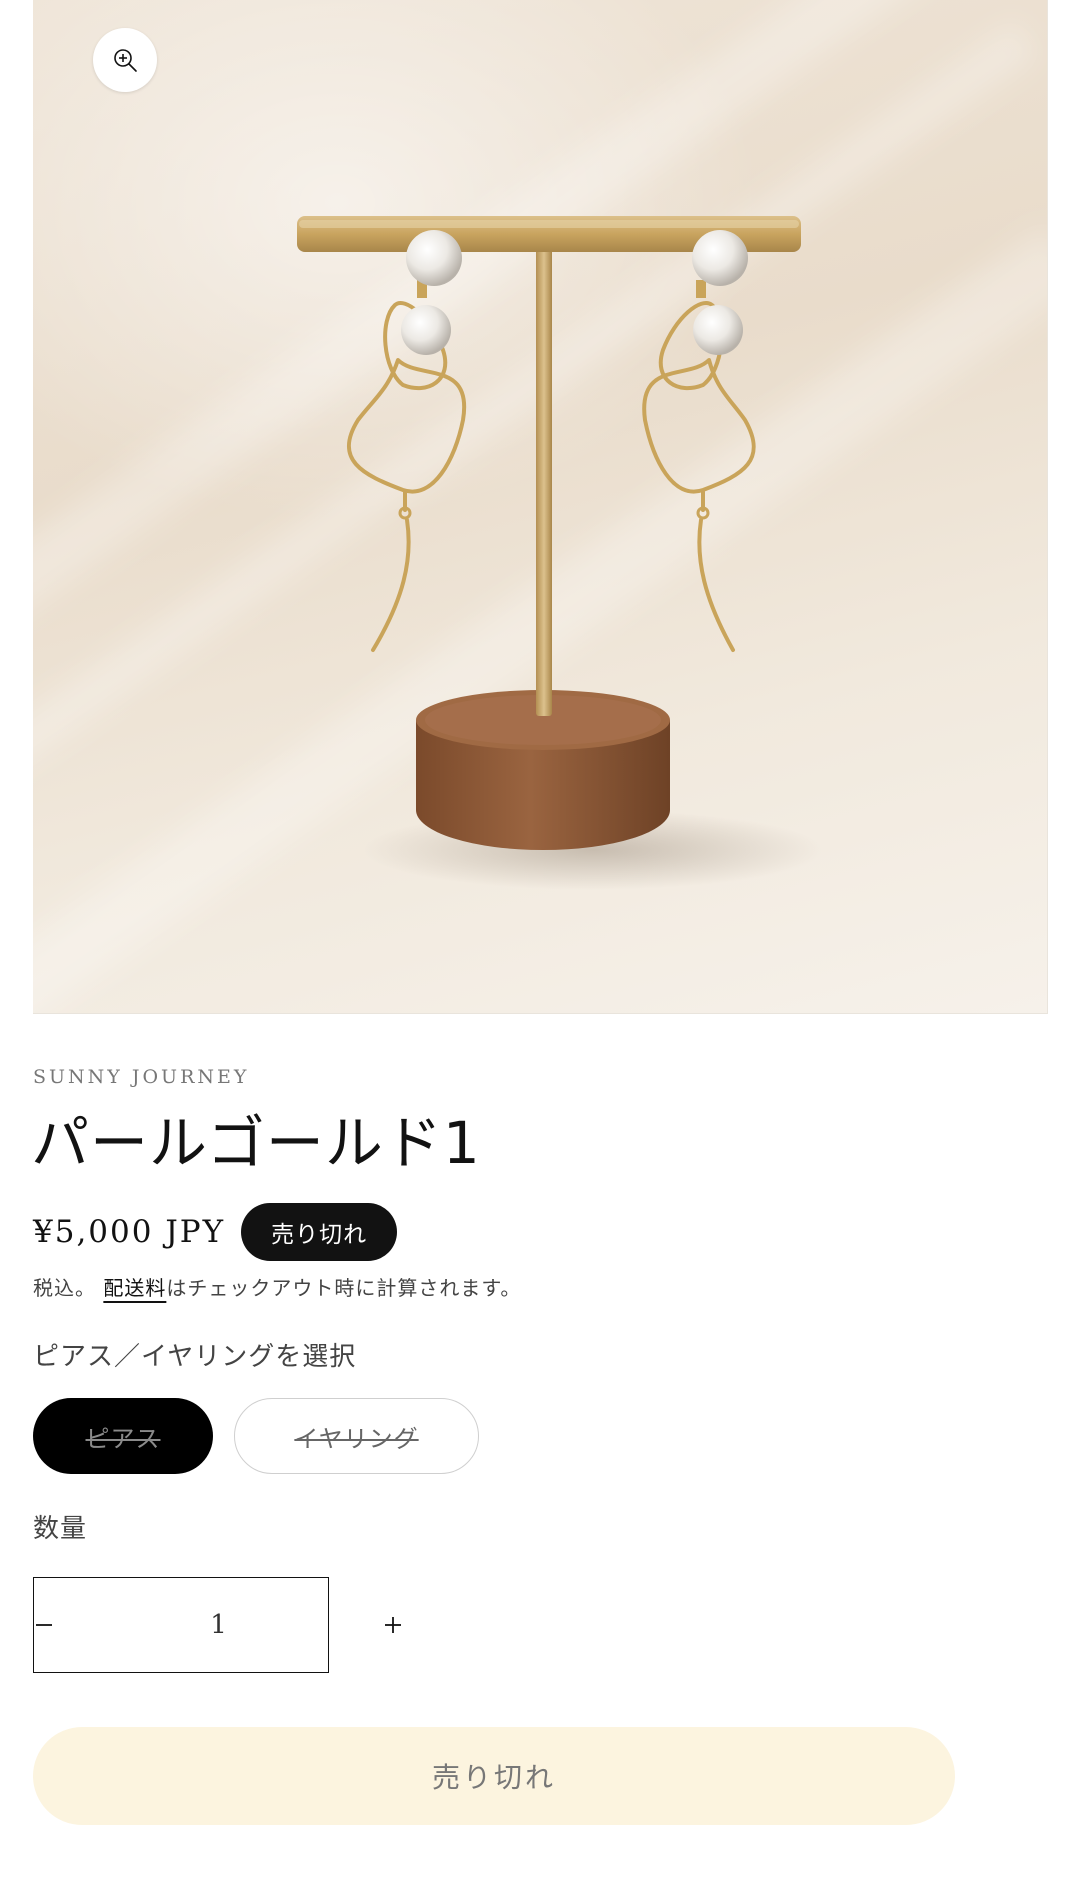  Describe the element at coordinates (134, 1288) in the screenshot. I see `shipping-policy-link: 配送料` at that location.